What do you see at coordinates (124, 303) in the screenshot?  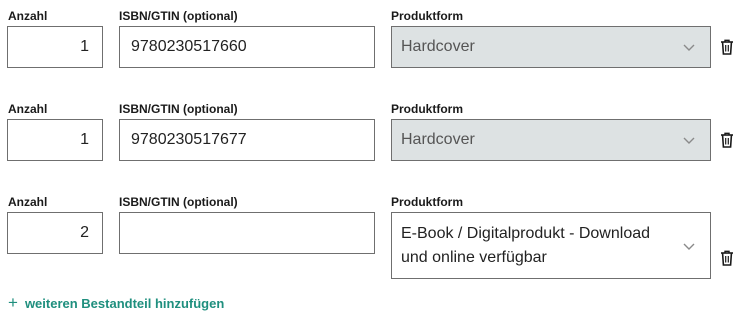 I see `add-component-label: weiteren Bestandteil hinzufügen` at bounding box center [124, 303].